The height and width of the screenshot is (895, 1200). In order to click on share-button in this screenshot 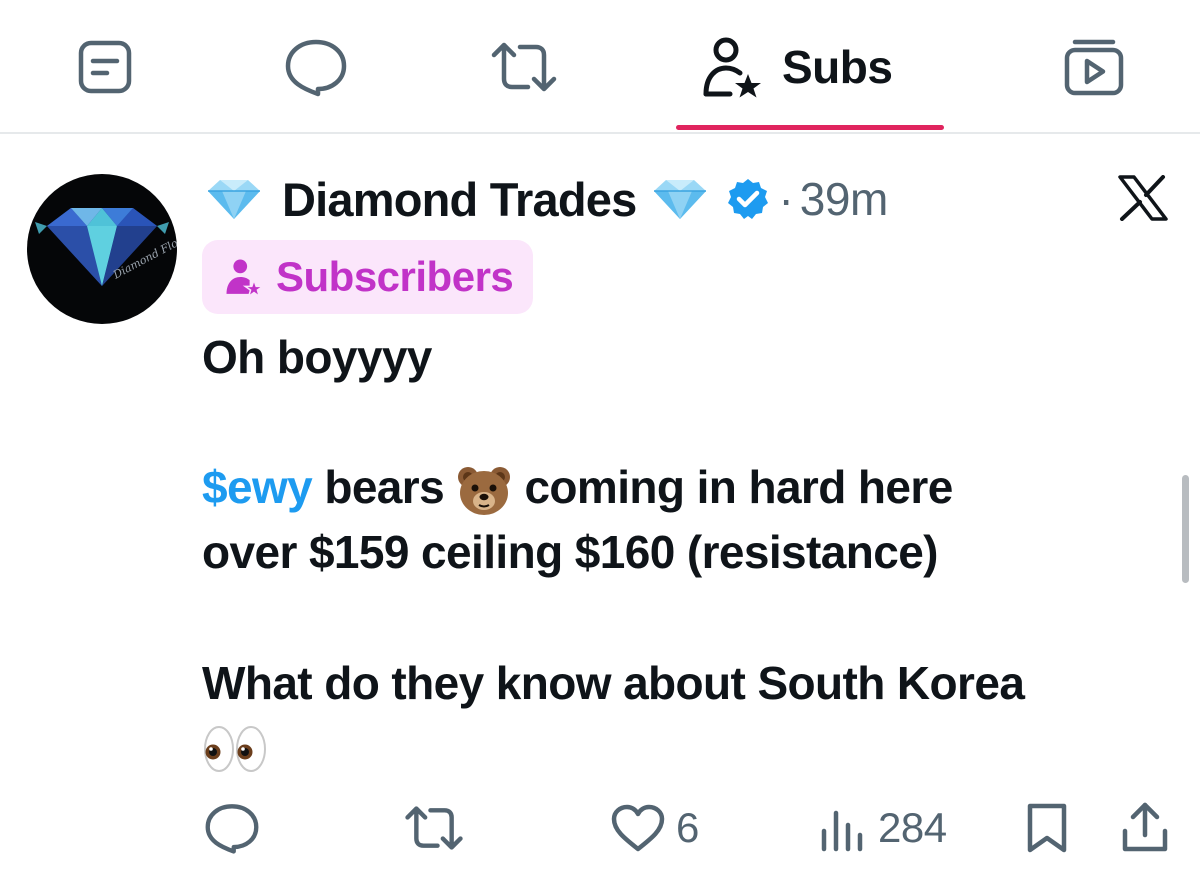, I will do `click(1145, 828)`.